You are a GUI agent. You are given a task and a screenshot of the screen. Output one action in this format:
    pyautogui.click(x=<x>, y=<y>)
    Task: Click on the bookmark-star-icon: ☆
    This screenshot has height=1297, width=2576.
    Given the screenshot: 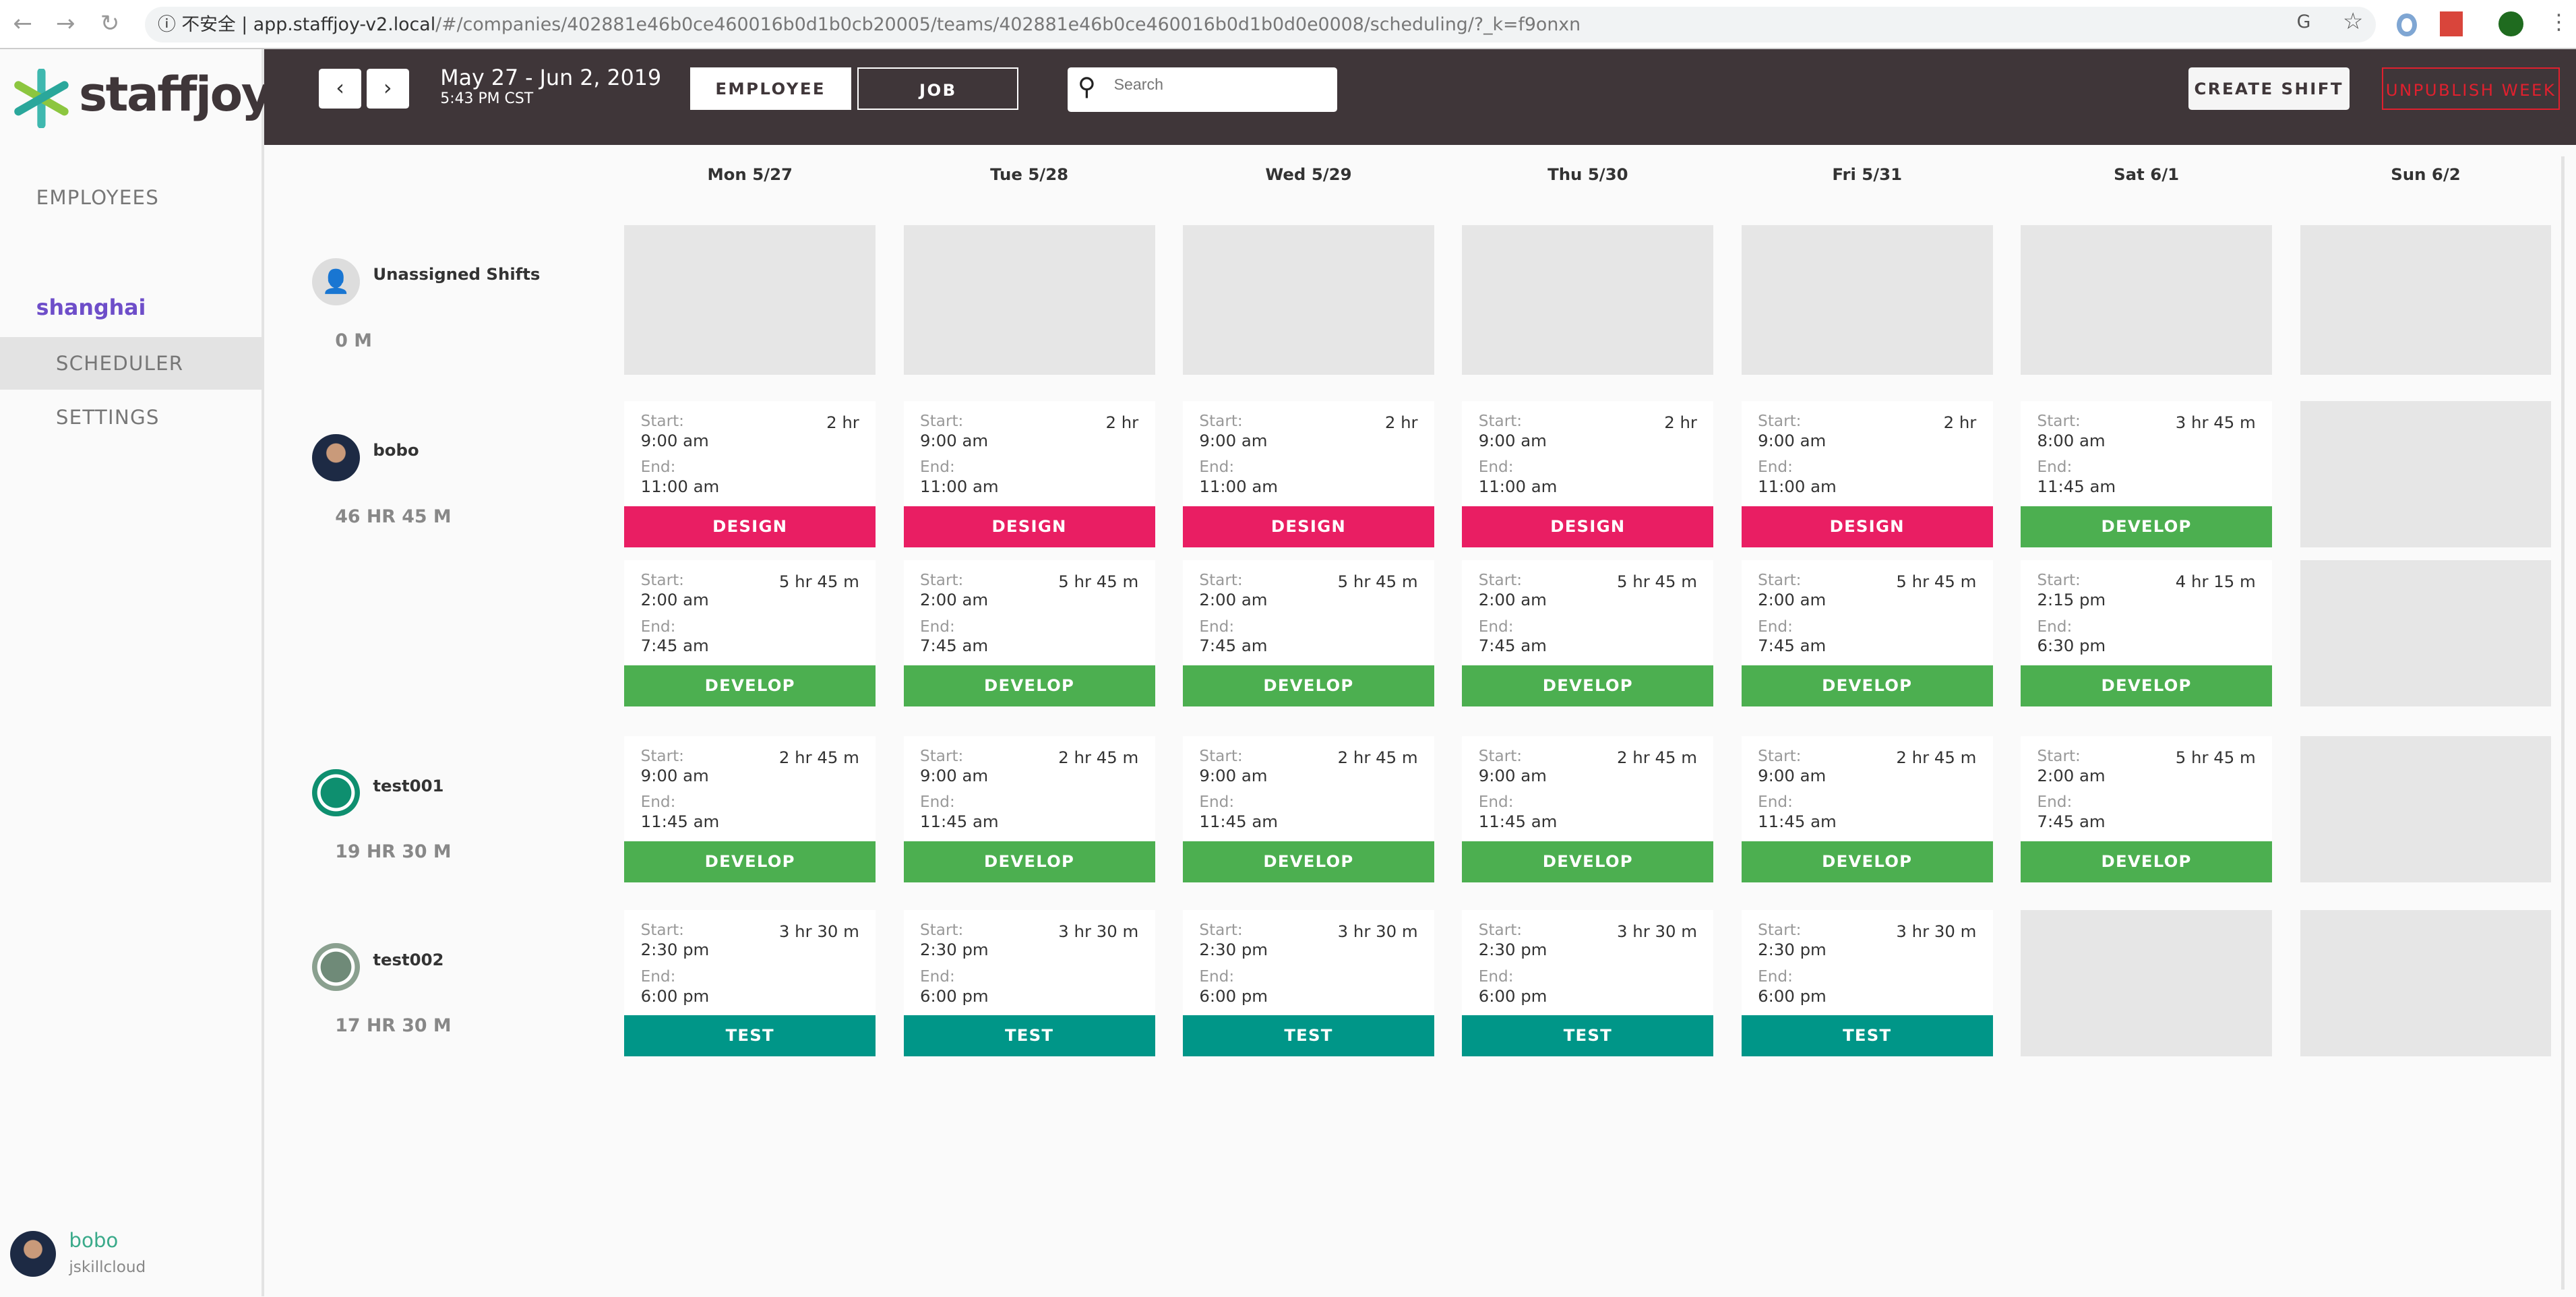 What is the action you would take?
    pyautogui.click(x=2354, y=21)
    